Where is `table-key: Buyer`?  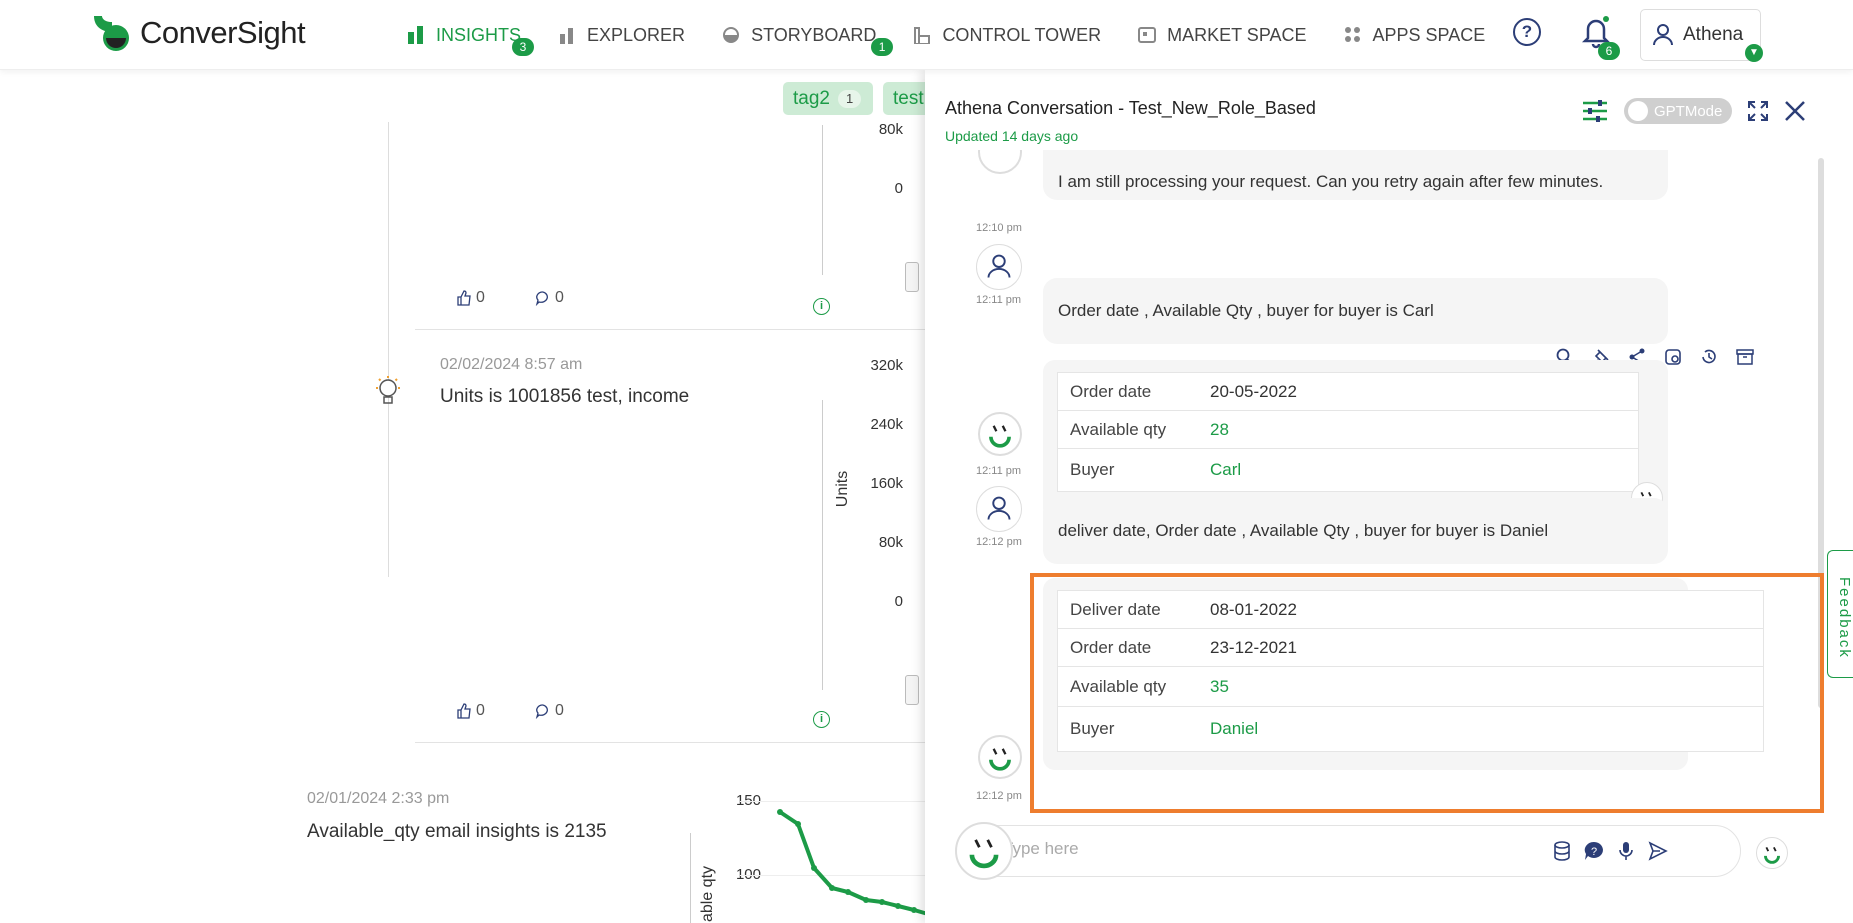
table-key: Buyer is located at coordinates (1092, 469).